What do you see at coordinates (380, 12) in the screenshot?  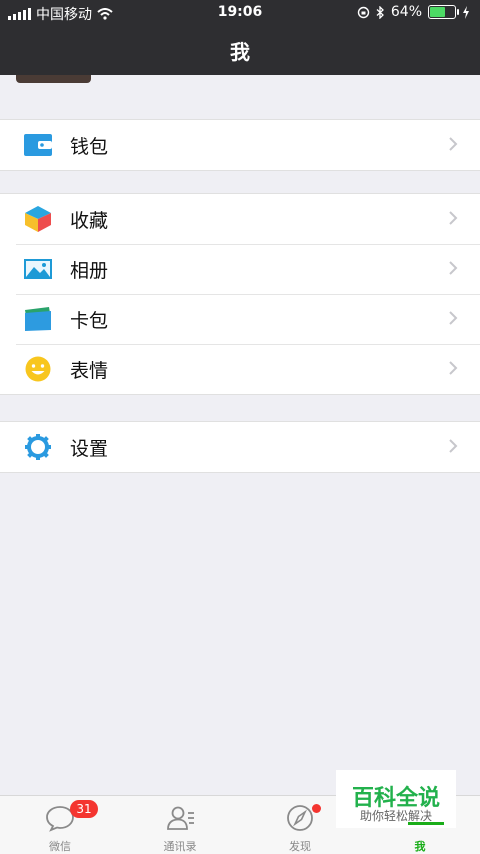 I see `bluetooth-icon` at bounding box center [380, 12].